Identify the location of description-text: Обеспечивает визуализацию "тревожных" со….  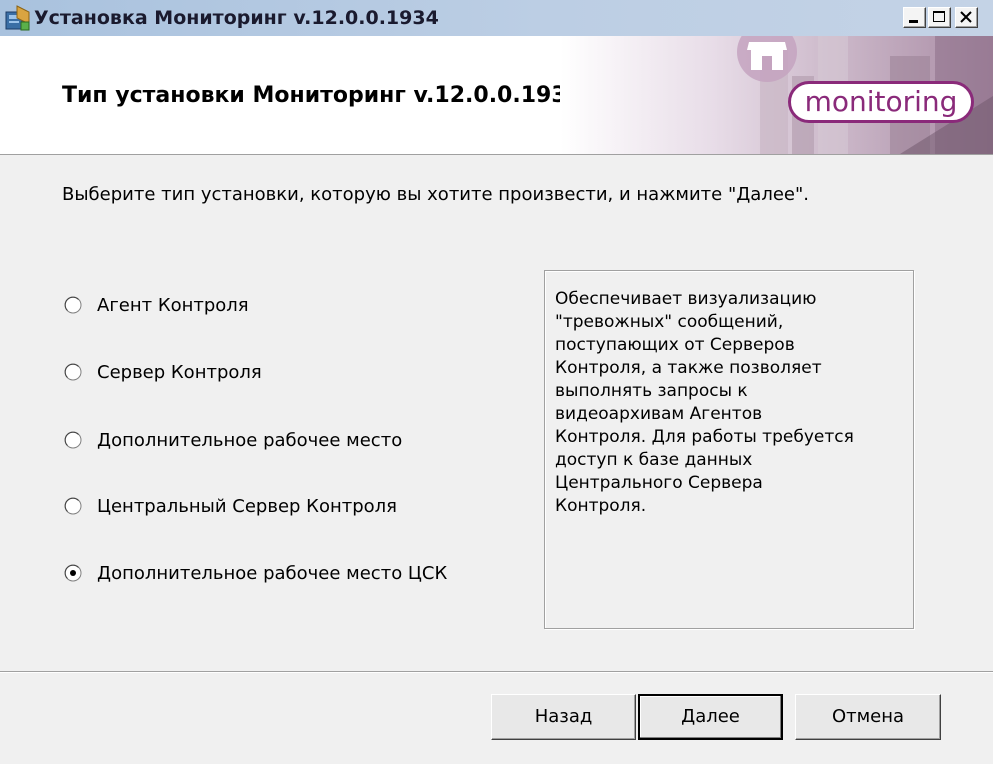
(704, 402).